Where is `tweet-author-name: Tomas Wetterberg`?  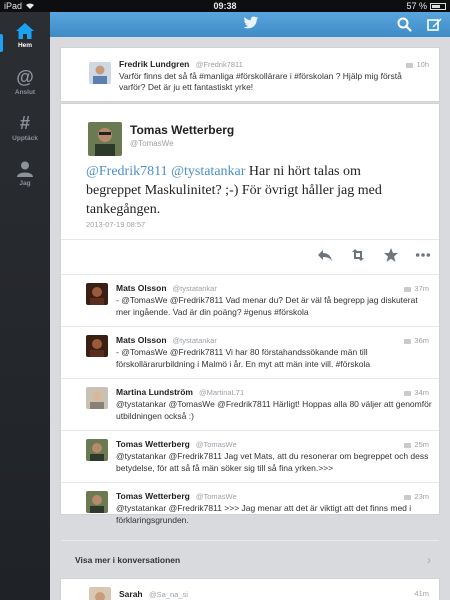 tweet-author-name: Tomas Wetterberg is located at coordinates (182, 130).